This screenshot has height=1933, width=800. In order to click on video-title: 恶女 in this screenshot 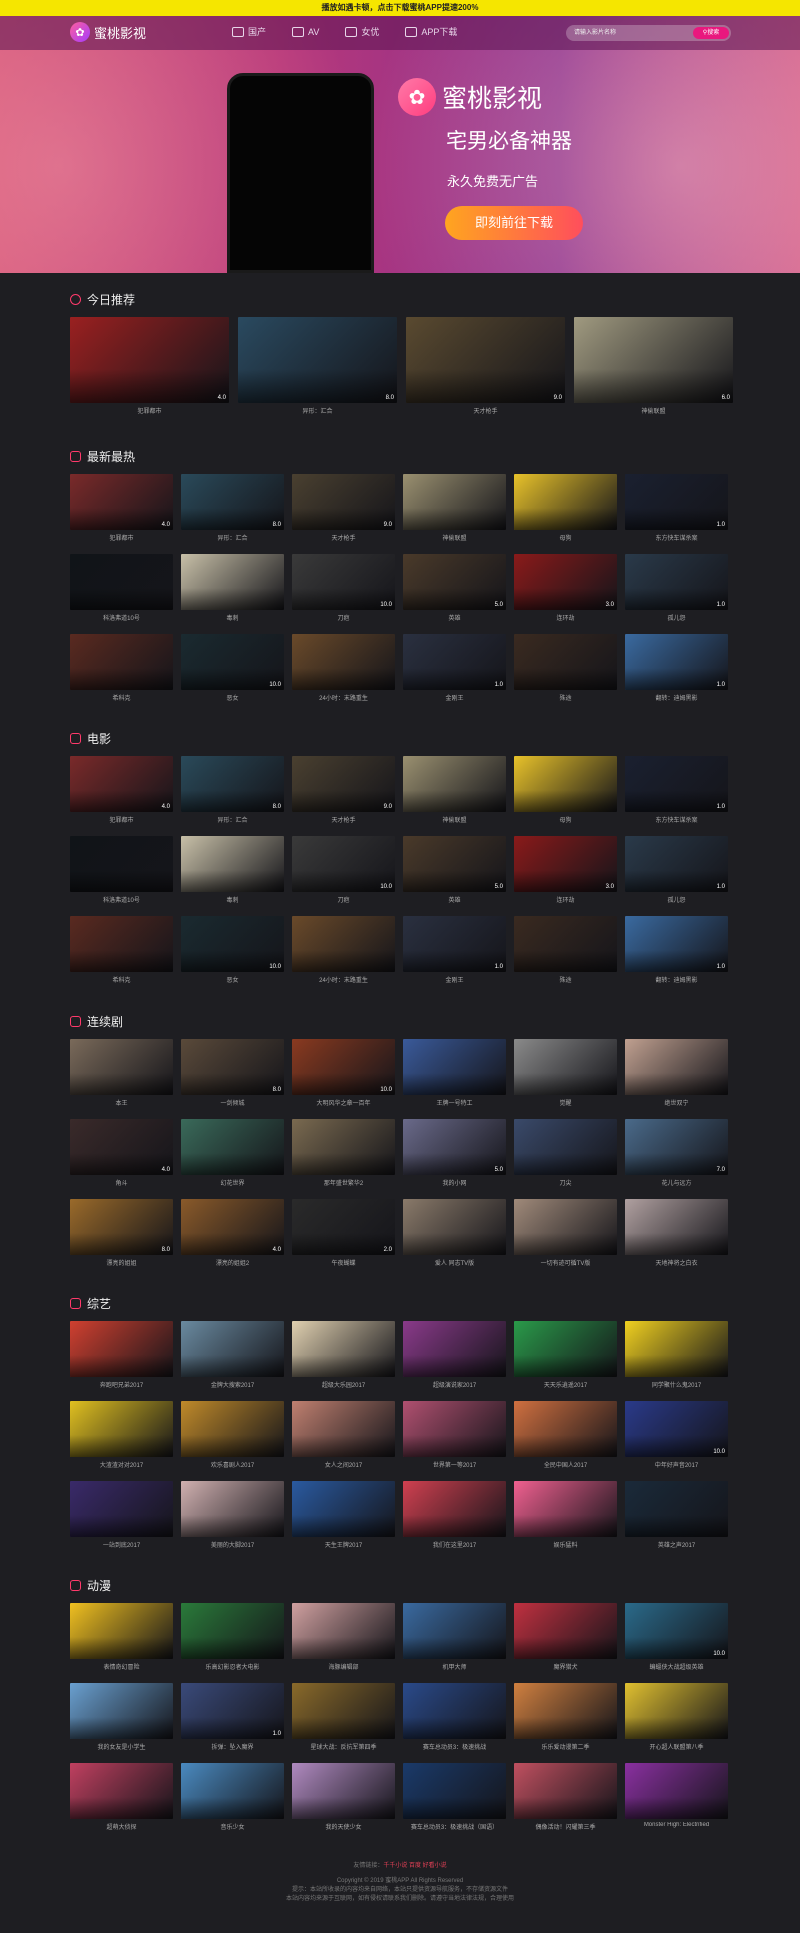, I will do `click(232, 979)`.